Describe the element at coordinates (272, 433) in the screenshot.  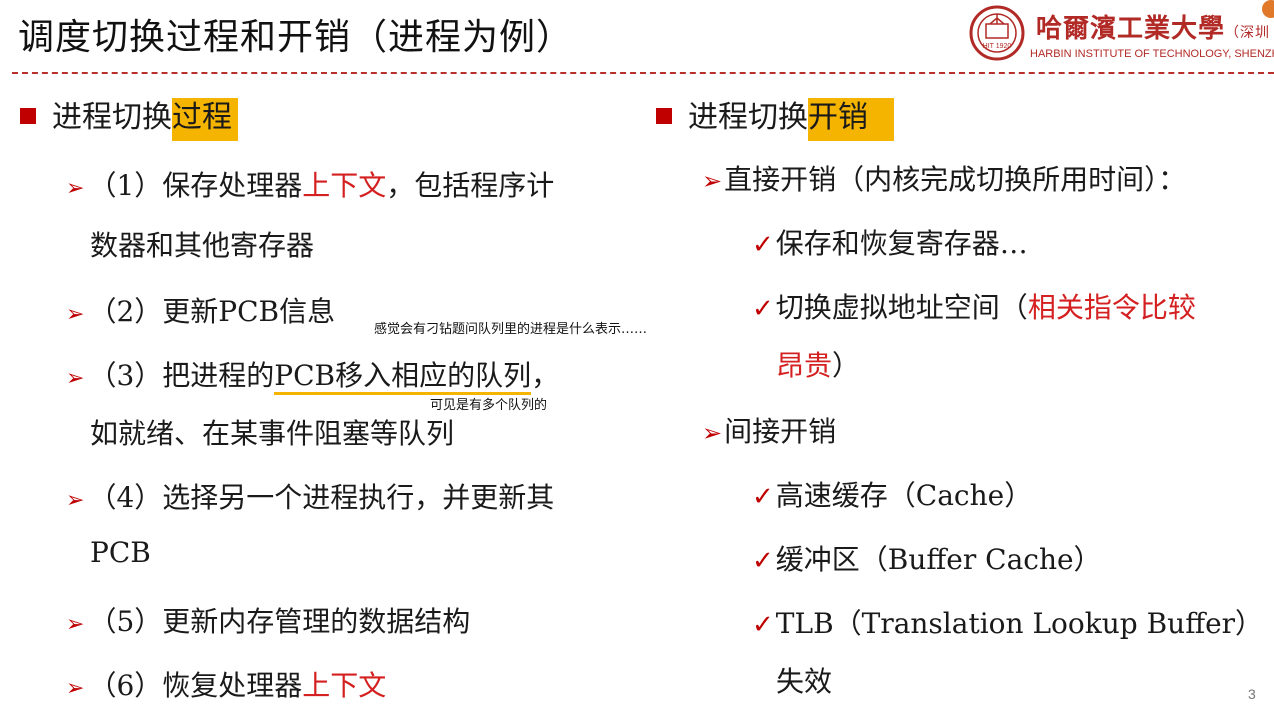
I see `process-step-3-cont: 如就绪、在某事件阻塞等队列` at that location.